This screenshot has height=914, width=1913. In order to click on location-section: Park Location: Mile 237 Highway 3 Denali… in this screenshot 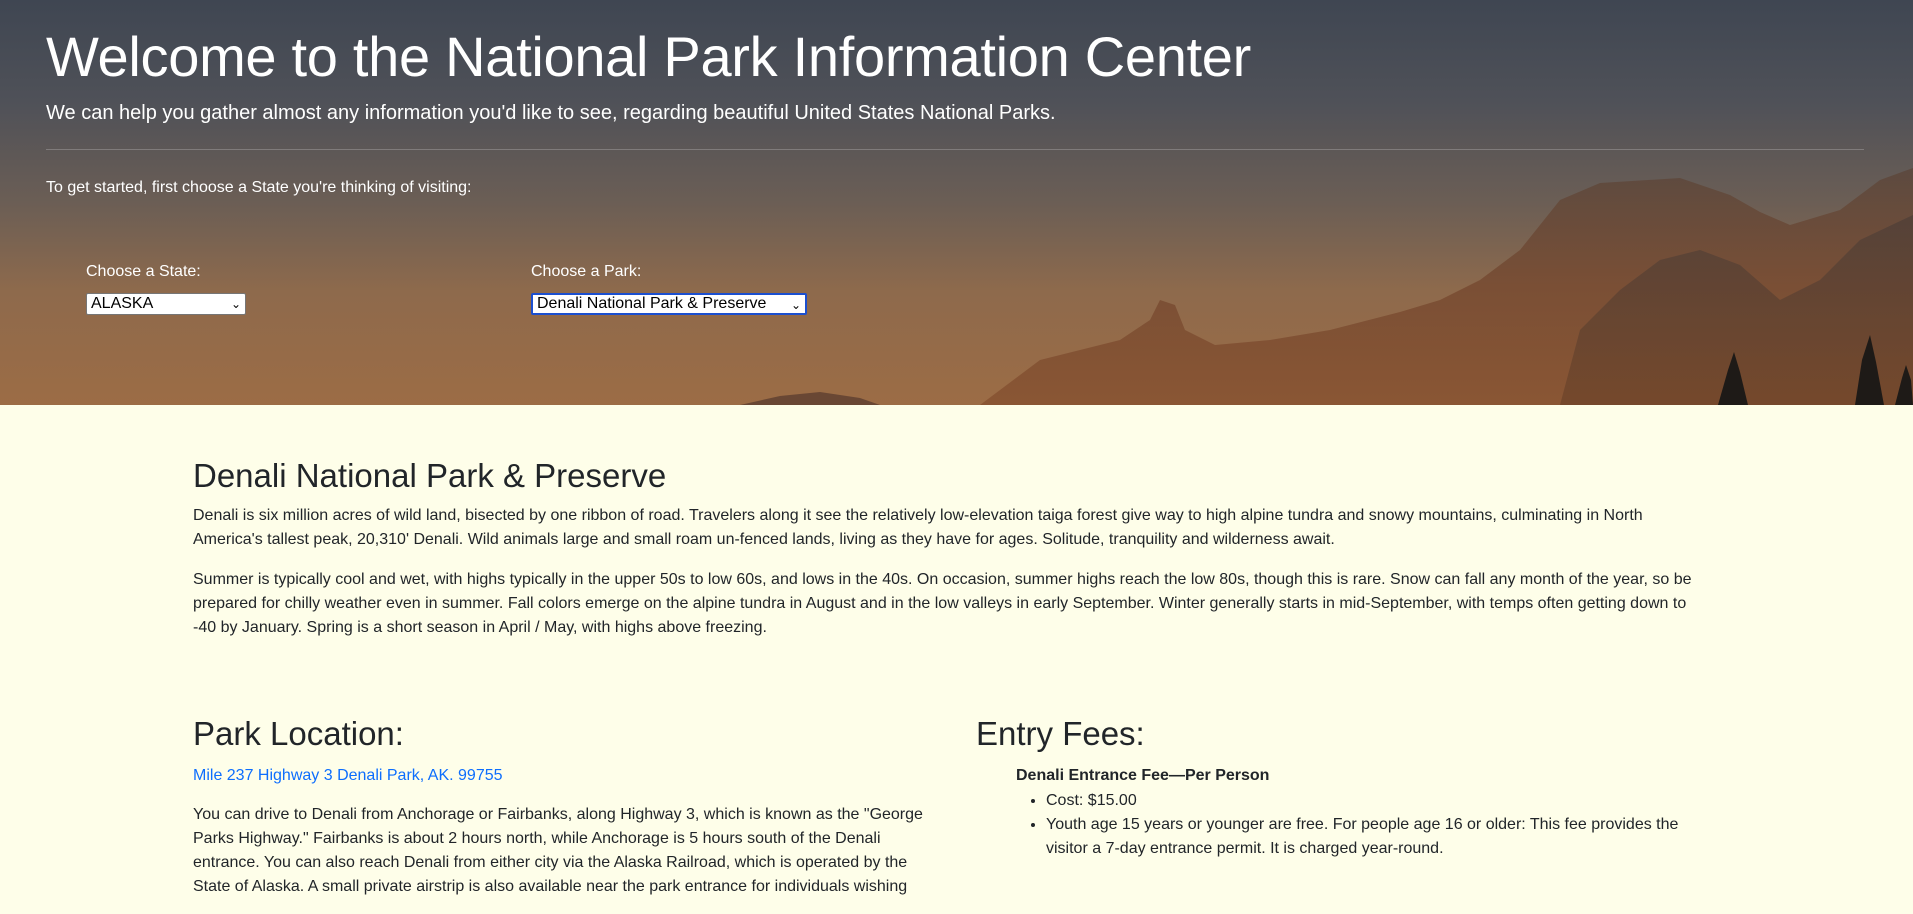, I will do `click(566, 806)`.